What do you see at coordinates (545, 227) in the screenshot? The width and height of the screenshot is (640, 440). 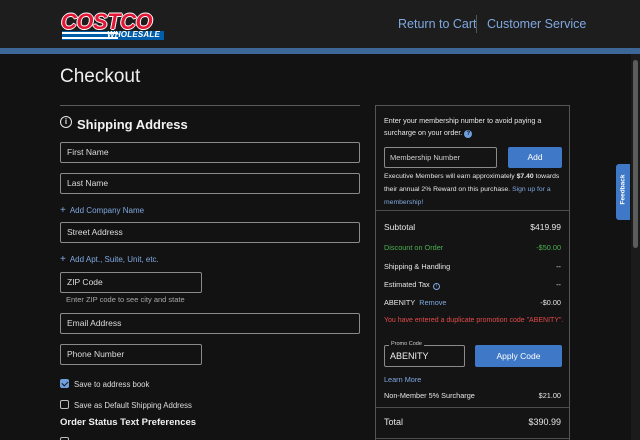 I see `subtotal-value: $419.99` at bounding box center [545, 227].